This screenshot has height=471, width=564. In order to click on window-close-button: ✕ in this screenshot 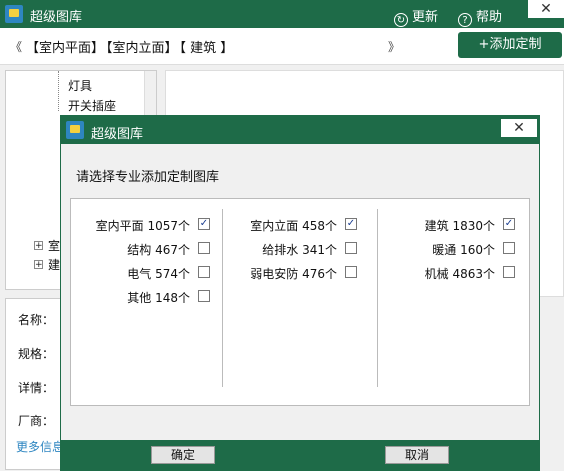, I will do `click(546, 9)`.